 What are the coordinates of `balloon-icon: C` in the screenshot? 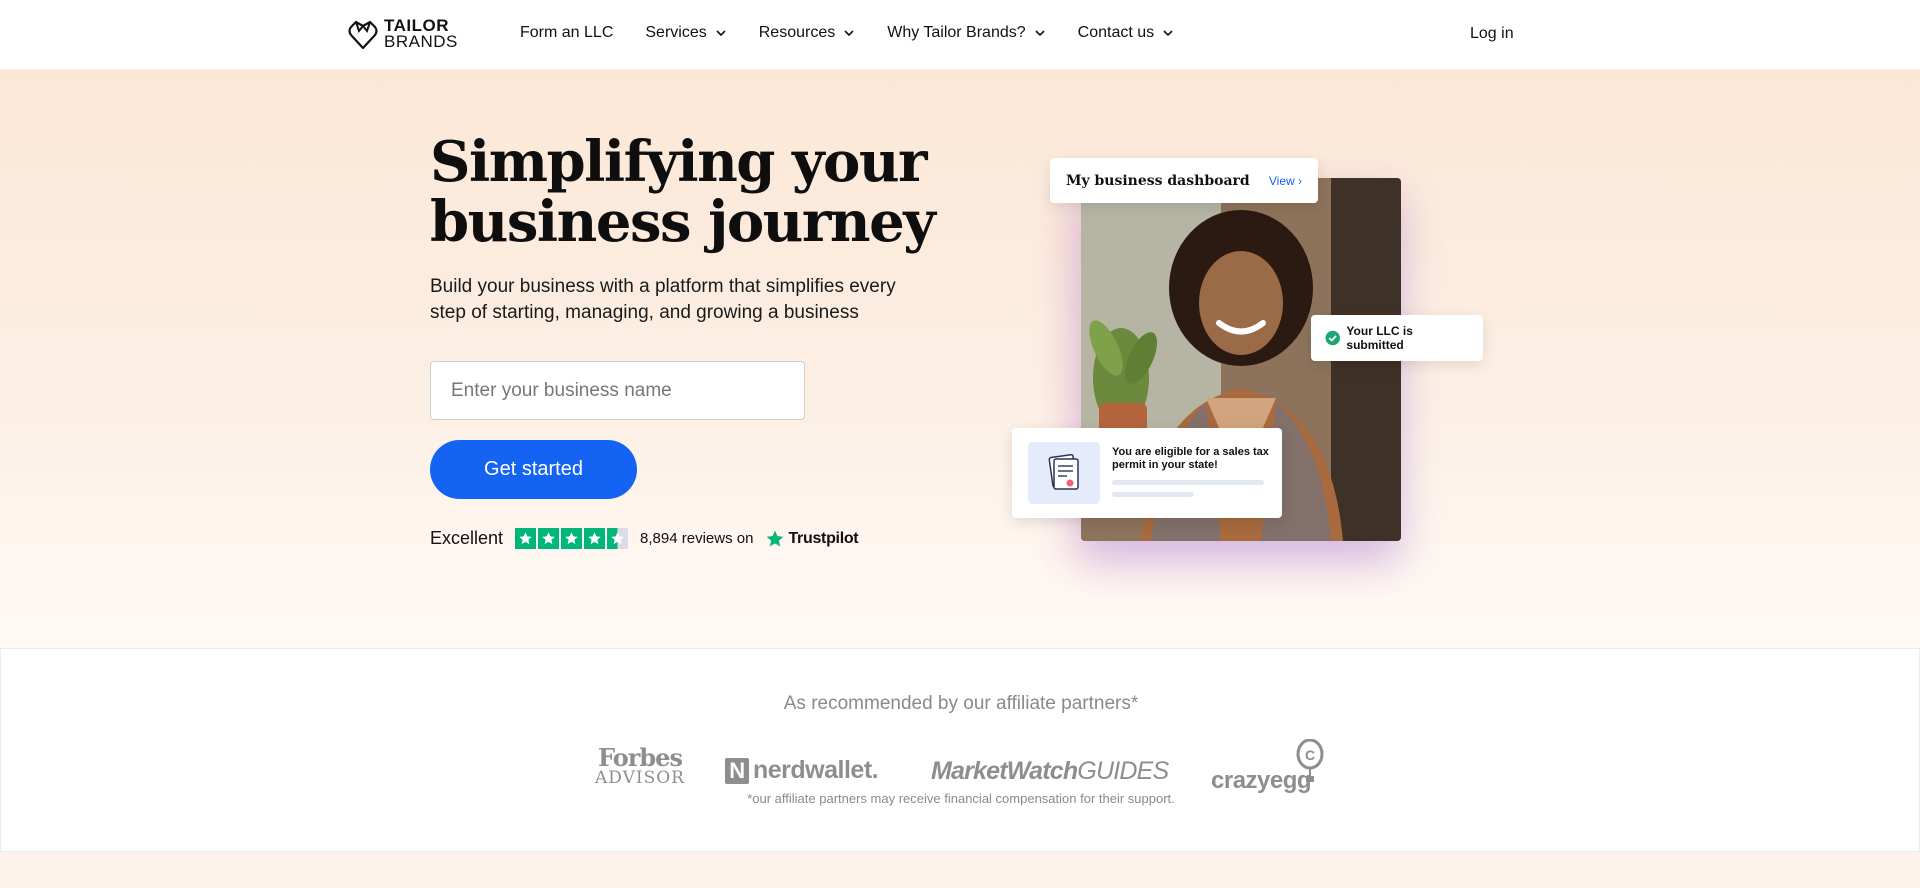 It's located at (1310, 760).